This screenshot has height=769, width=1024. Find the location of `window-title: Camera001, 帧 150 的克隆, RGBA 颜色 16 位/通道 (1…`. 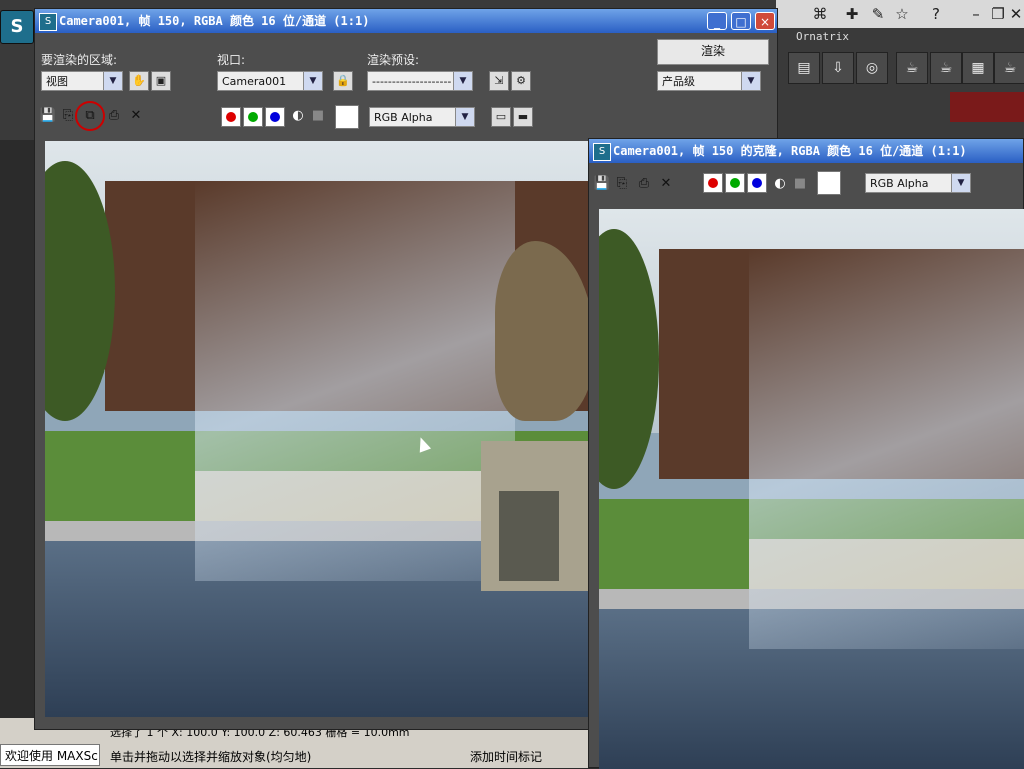

window-title: Camera001, 帧 150 的克隆, RGBA 颜色 16 位/通道 (1… is located at coordinates (790, 151).